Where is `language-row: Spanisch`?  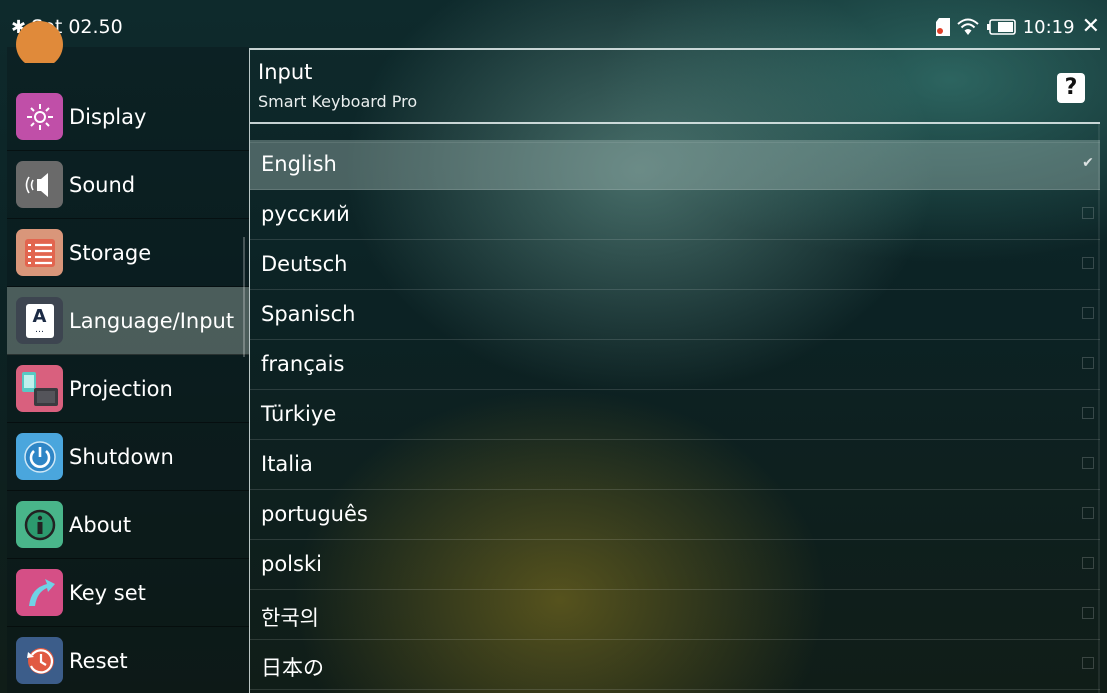
language-row: Spanisch is located at coordinates (675, 315).